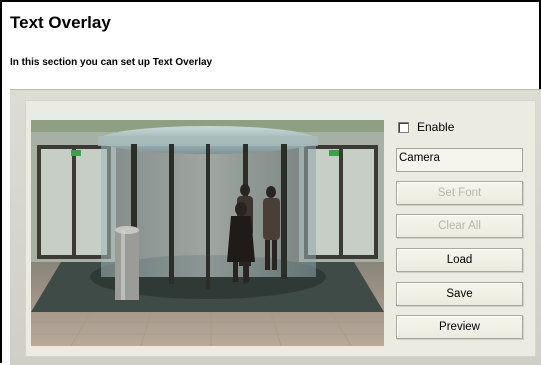  What do you see at coordinates (459, 226) in the screenshot?
I see `clear-all-button: Clear All` at bounding box center [459, 226].